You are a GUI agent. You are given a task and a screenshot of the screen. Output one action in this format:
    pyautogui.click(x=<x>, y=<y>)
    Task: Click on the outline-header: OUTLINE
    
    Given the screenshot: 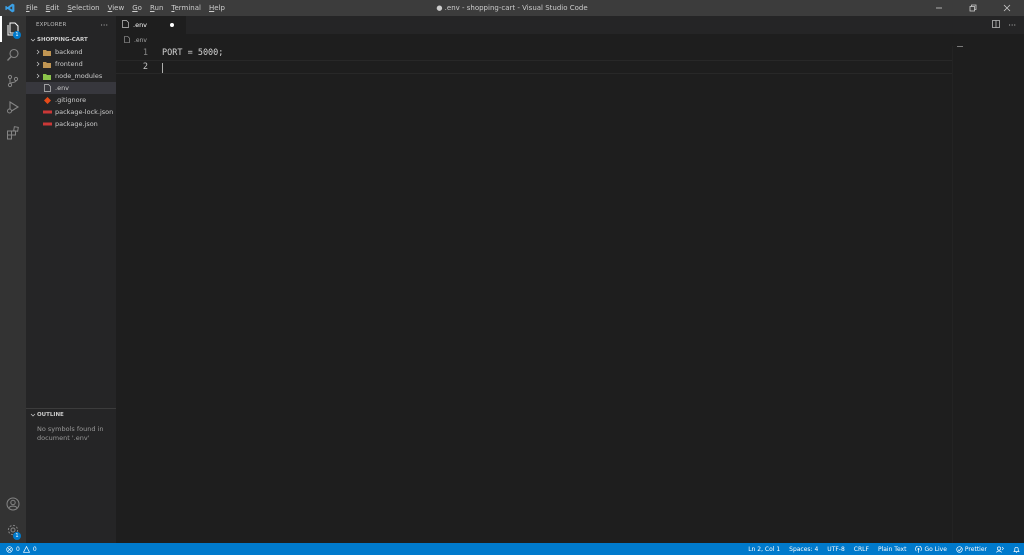 What is the action you would take?
    pyautogui.click(x=71, y=415)
    